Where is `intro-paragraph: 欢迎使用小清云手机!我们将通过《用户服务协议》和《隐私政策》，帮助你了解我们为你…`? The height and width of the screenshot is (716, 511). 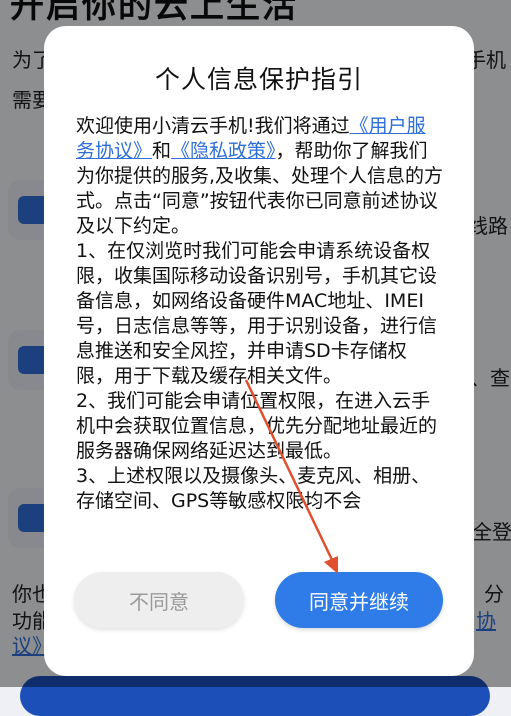 intro-paragraph: 欢迎使用小清云手机!我们将通过《用户服务协议》和《隐私政策》，帮助你了解我们为你… is located at coordinates (260, 176).